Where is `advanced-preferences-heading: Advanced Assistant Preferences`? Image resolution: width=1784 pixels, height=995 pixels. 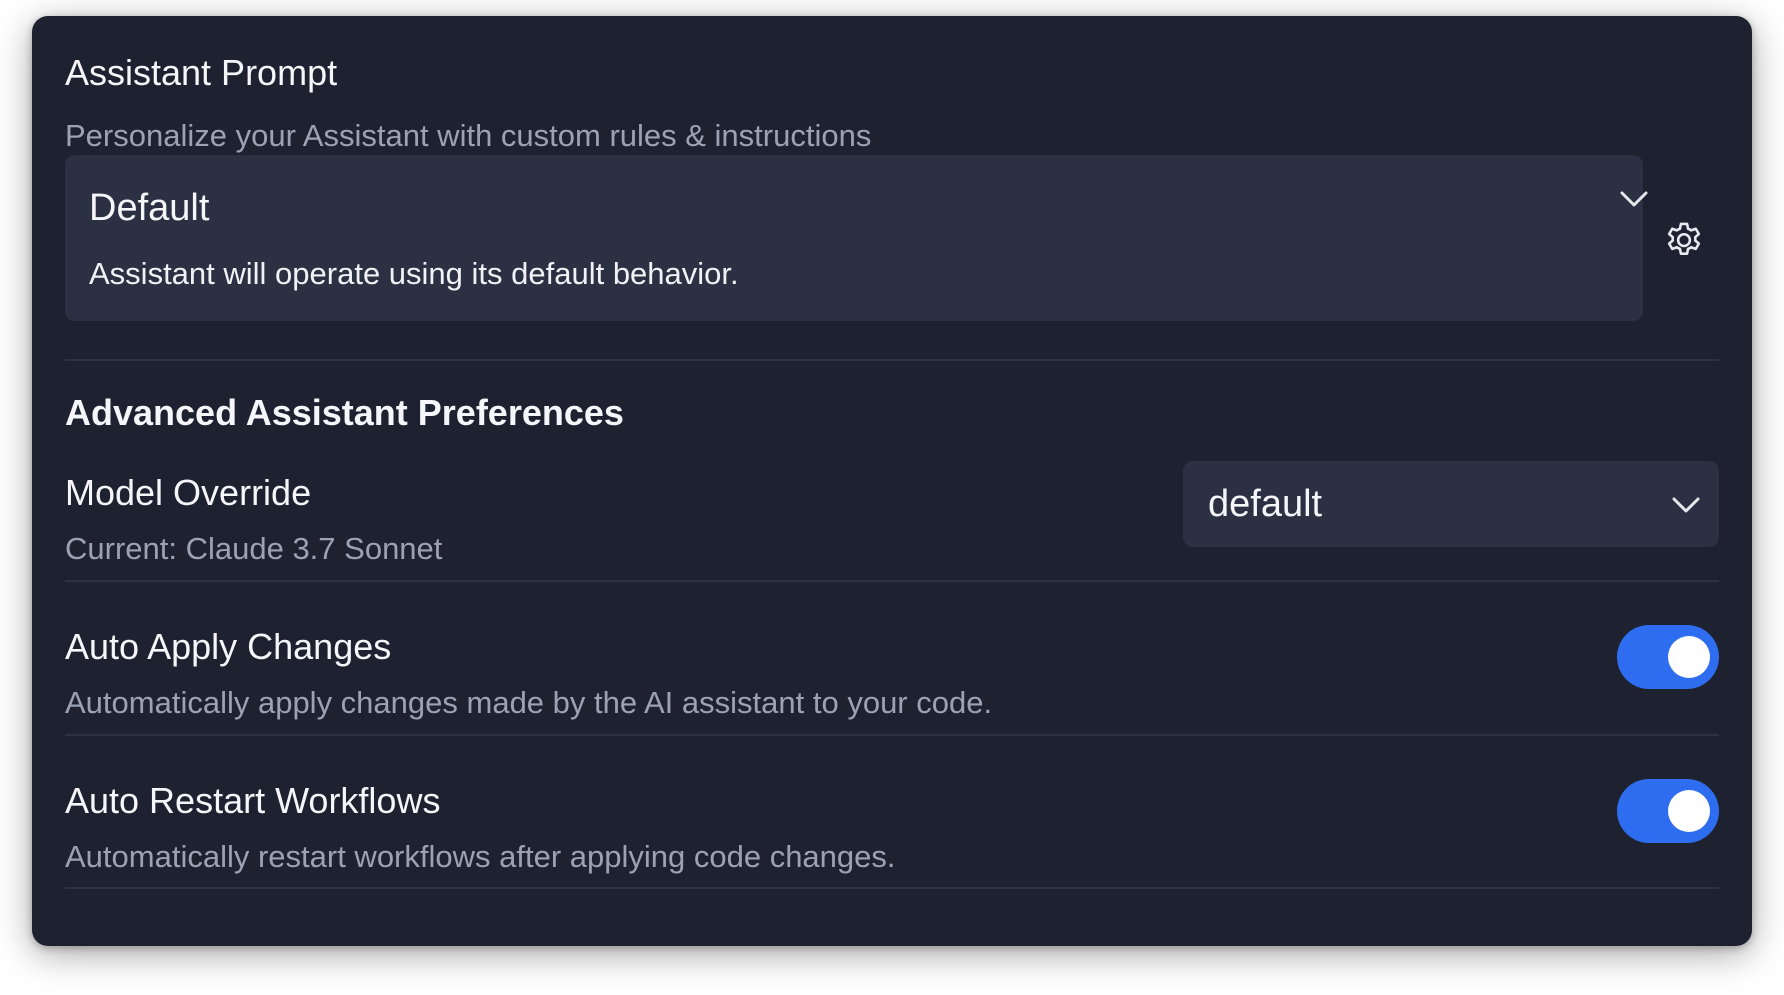 advanced-preferences-heading: Advanced Assistant Preferences is located at coordinates (344, 412).